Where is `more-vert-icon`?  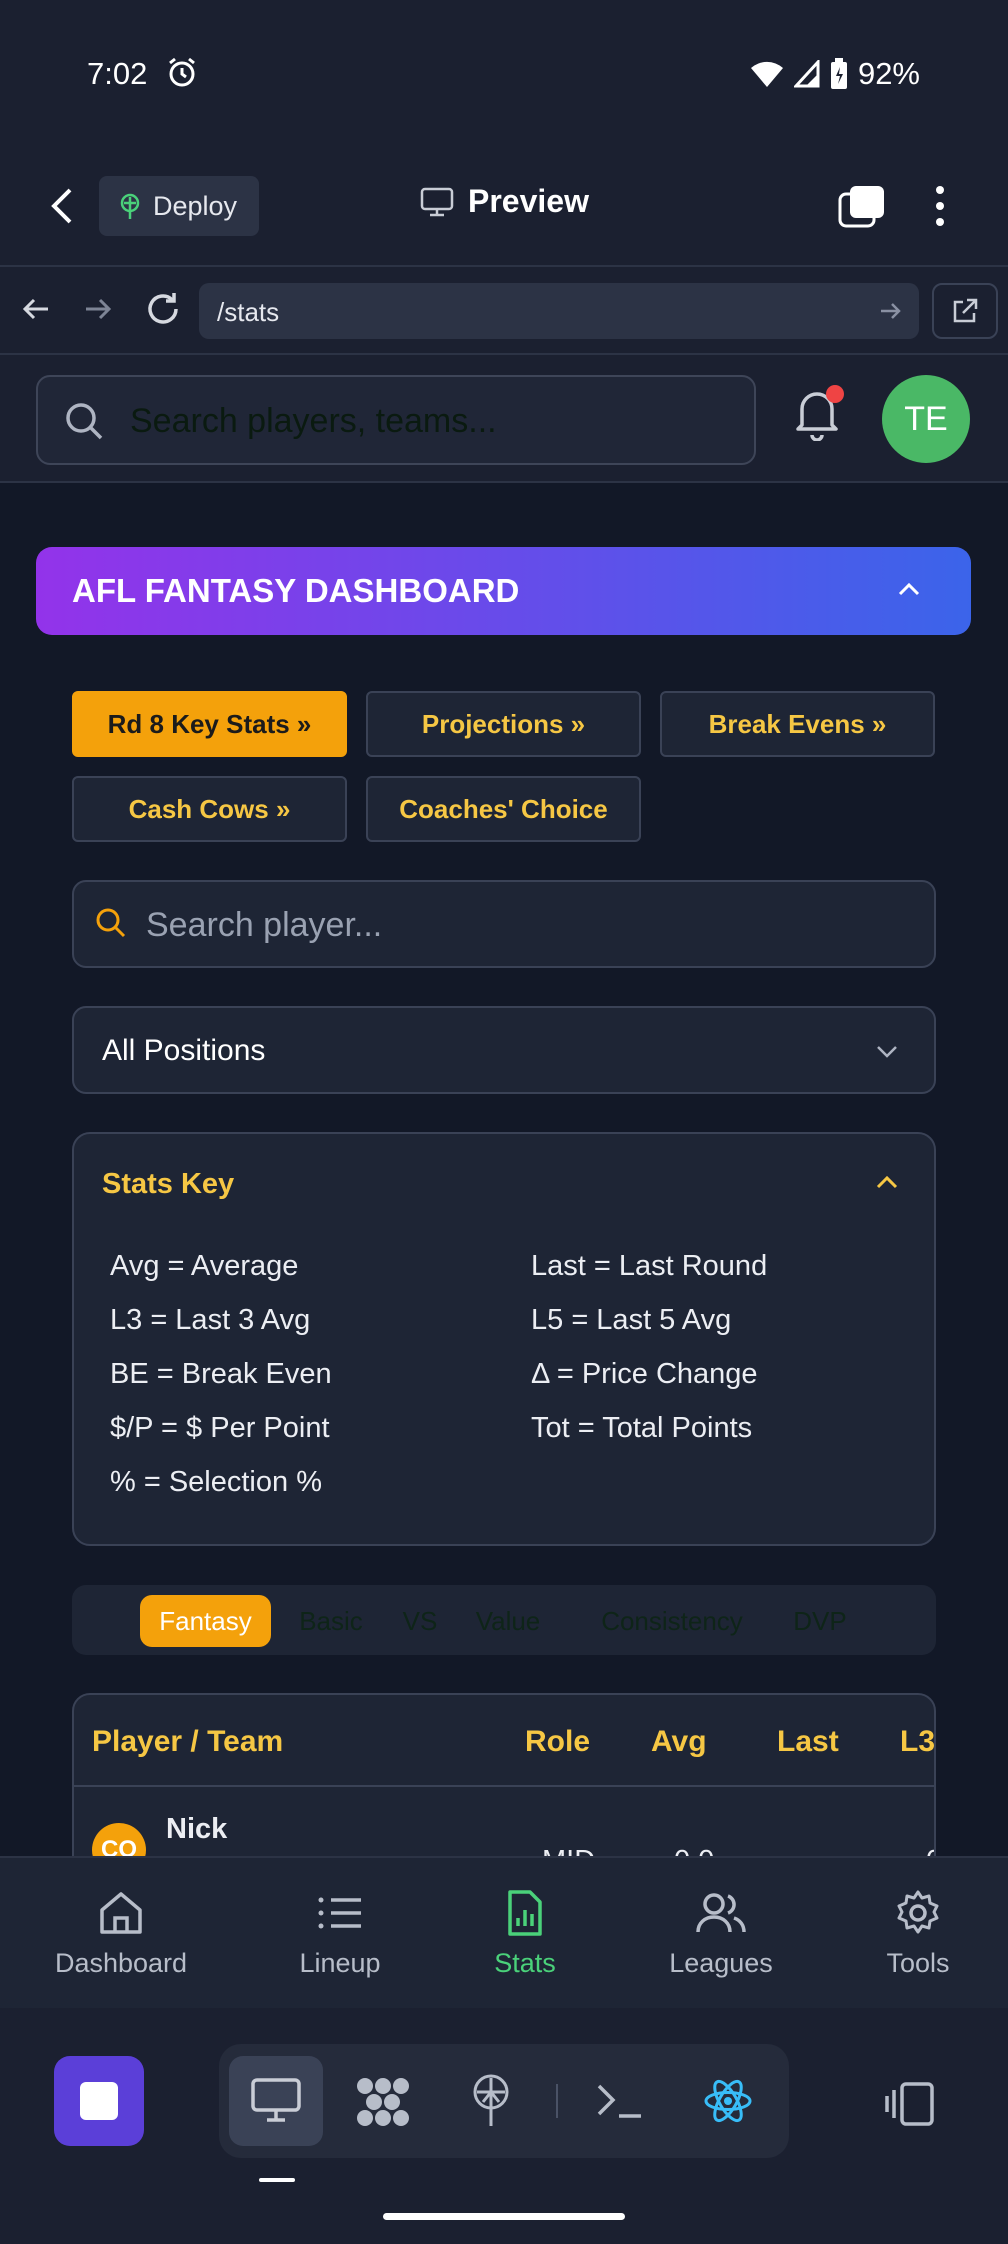
more-vert-icon is located at coordinates (940, 206).